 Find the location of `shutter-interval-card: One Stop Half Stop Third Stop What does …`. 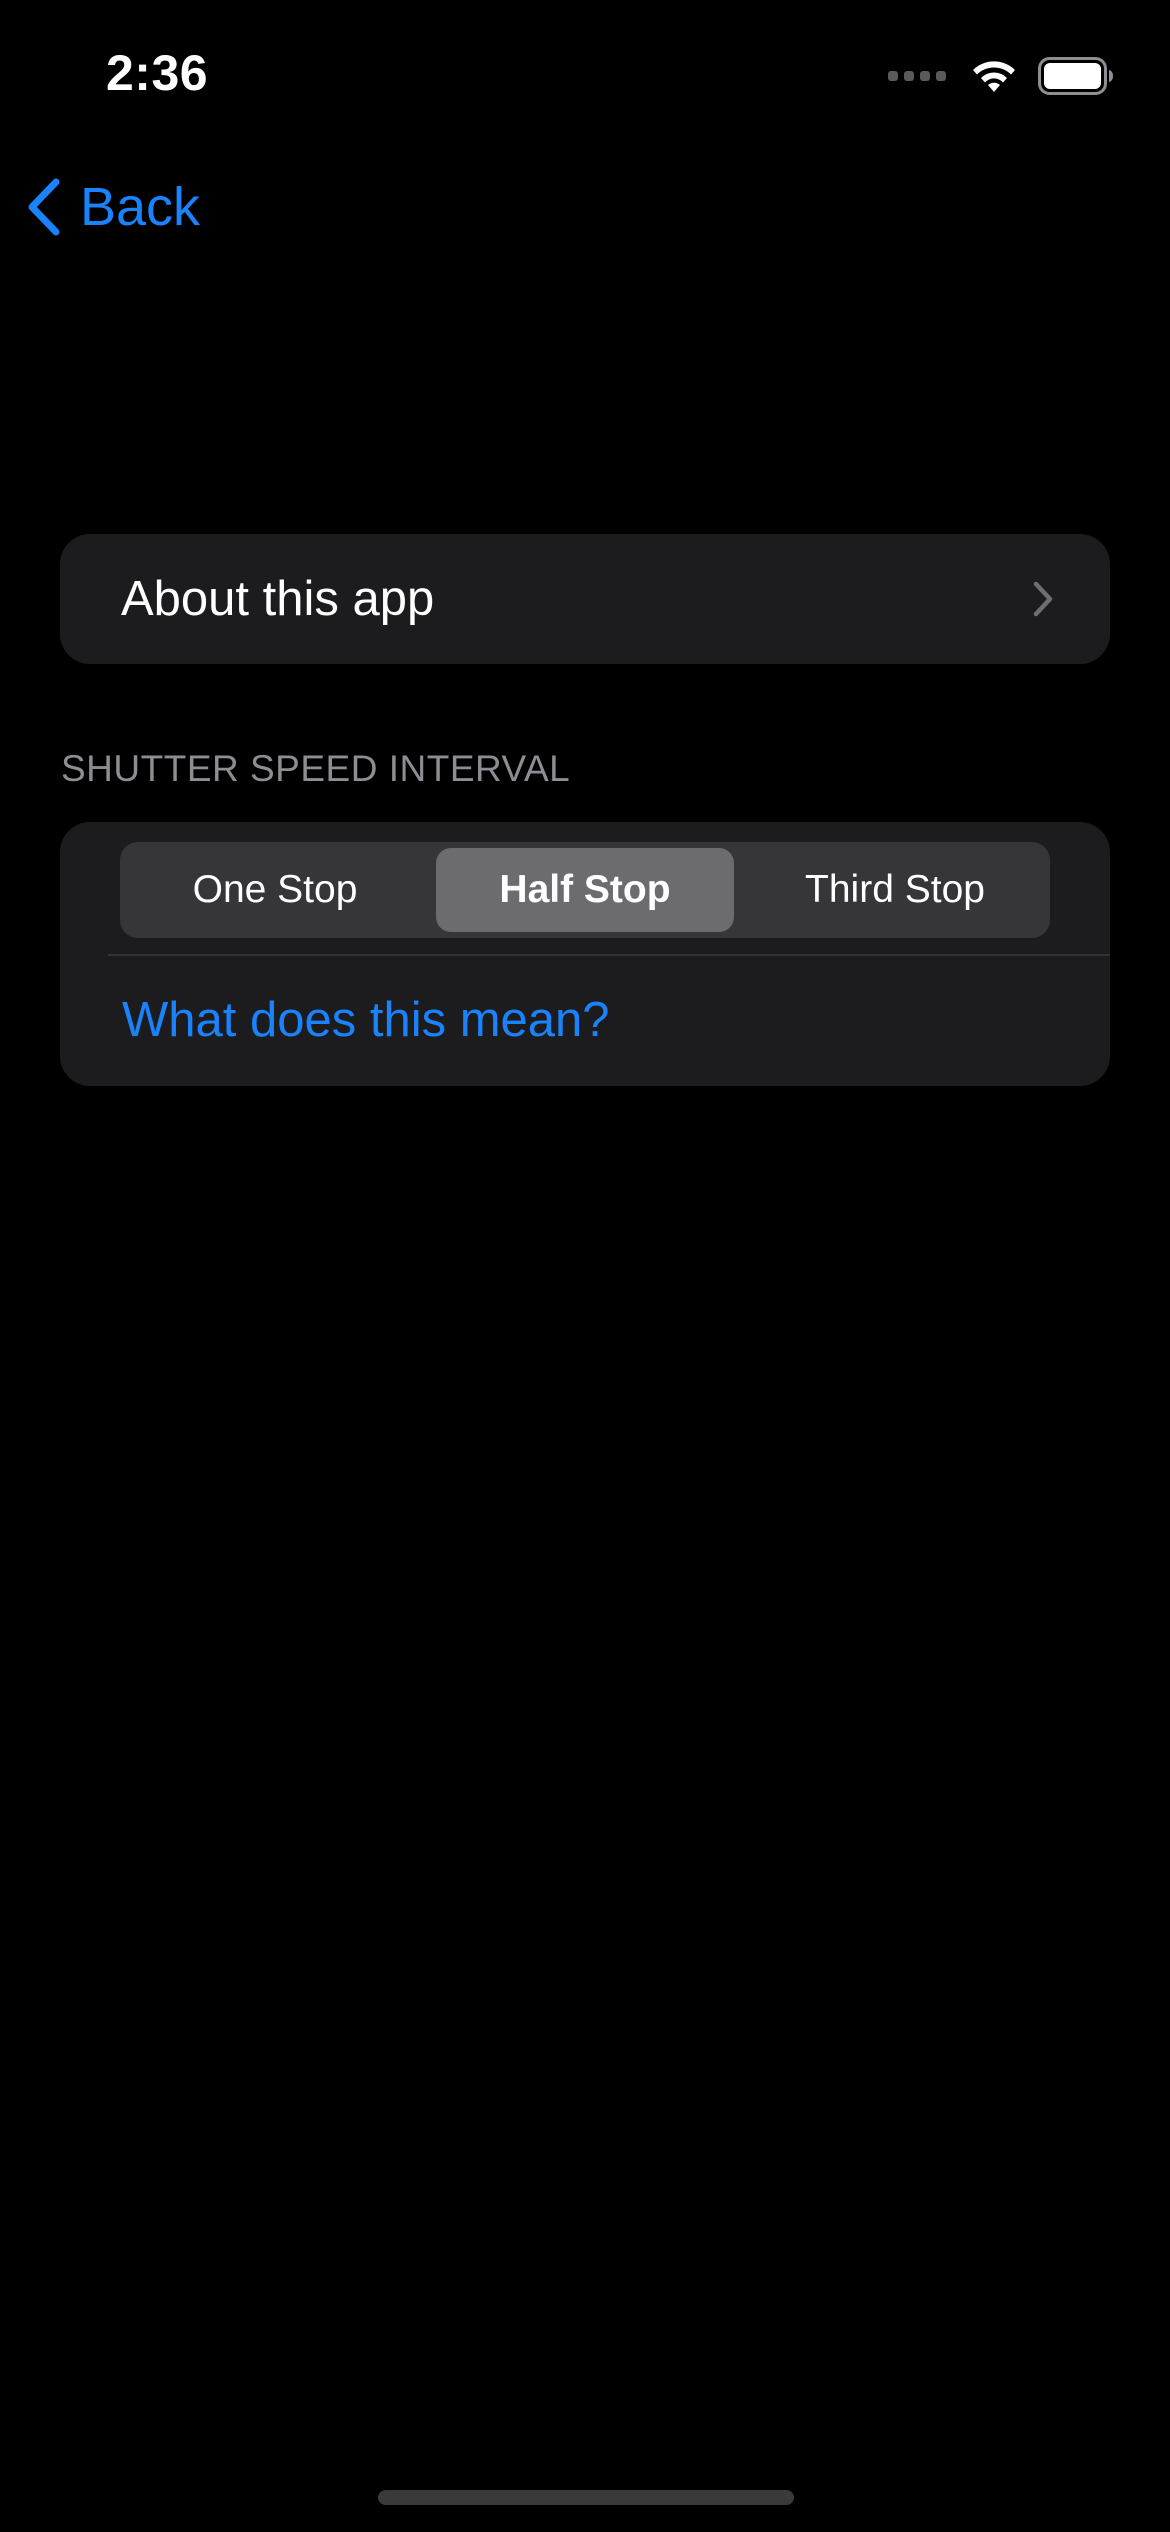

shutter-interval-card: One Stop Half Stop Third Stop What does … is located at coordinates (585, 954).